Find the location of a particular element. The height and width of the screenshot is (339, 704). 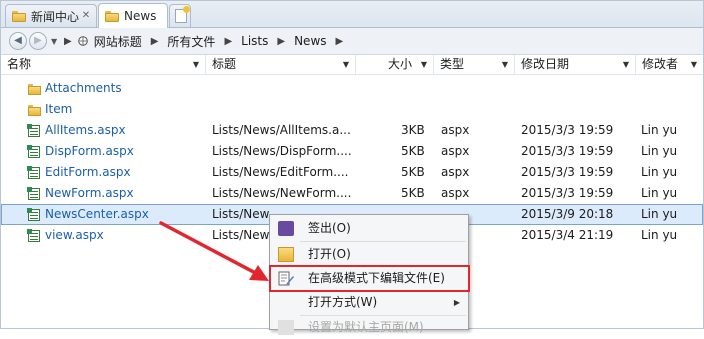

close-tab-icon: ✕ is located at coordinates (86, 16).